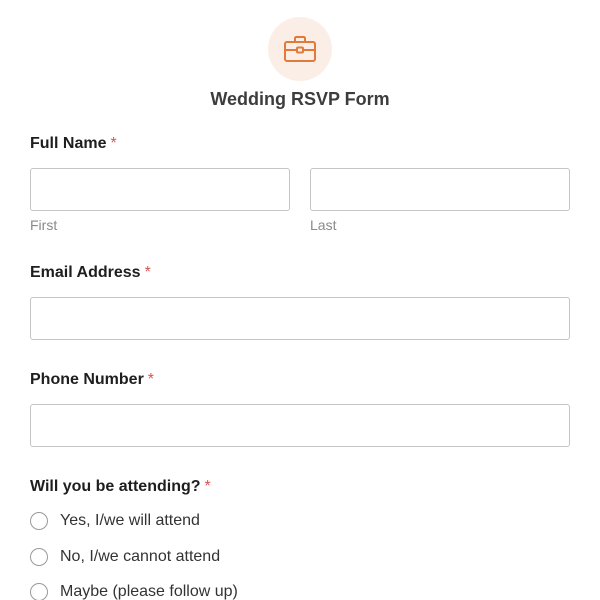 The image size is (600, 600). What do you see at coordinates (85, 272) in the screenshot?
I see `email-label-text: Email Address` at bounding box center [85, 272].